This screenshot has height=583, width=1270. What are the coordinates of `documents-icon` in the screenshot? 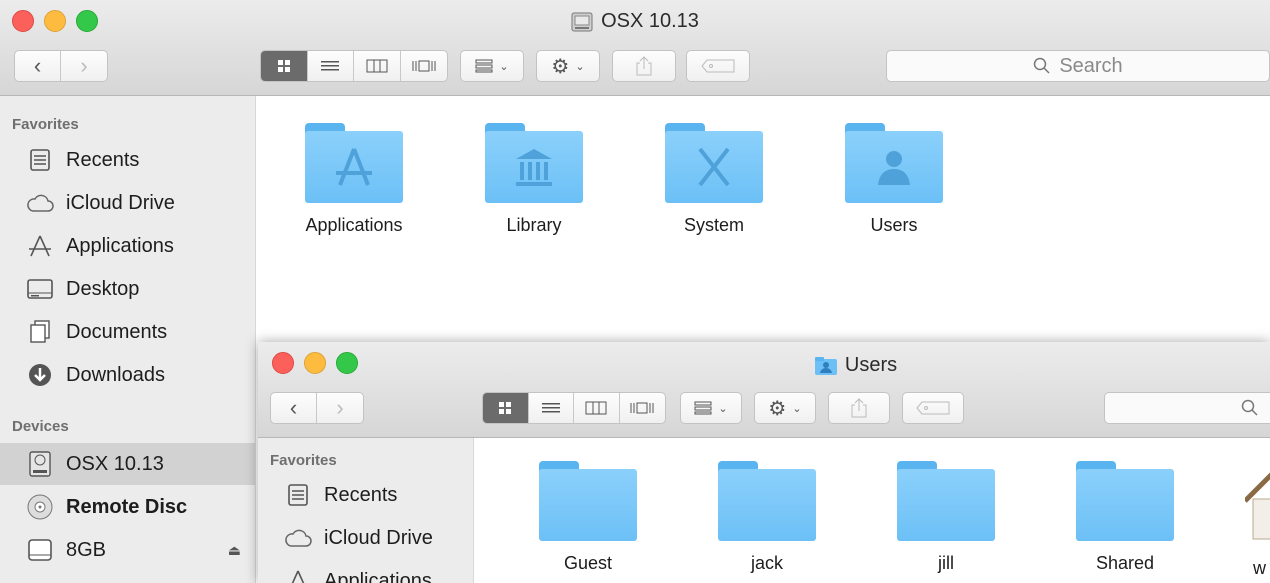 It's located at (40, 332).